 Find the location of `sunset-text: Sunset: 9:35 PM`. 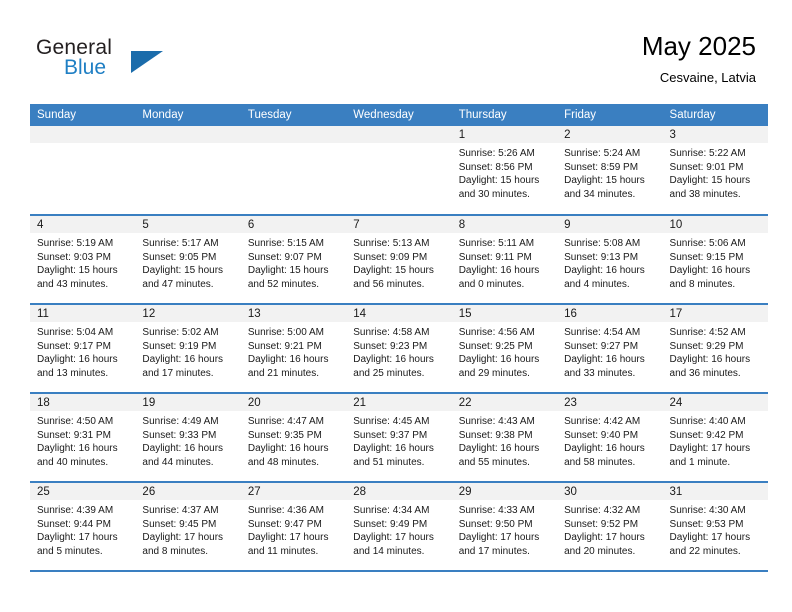

sunset-text: Sunset: 9:35 PM is located at coordinates (284, 435).